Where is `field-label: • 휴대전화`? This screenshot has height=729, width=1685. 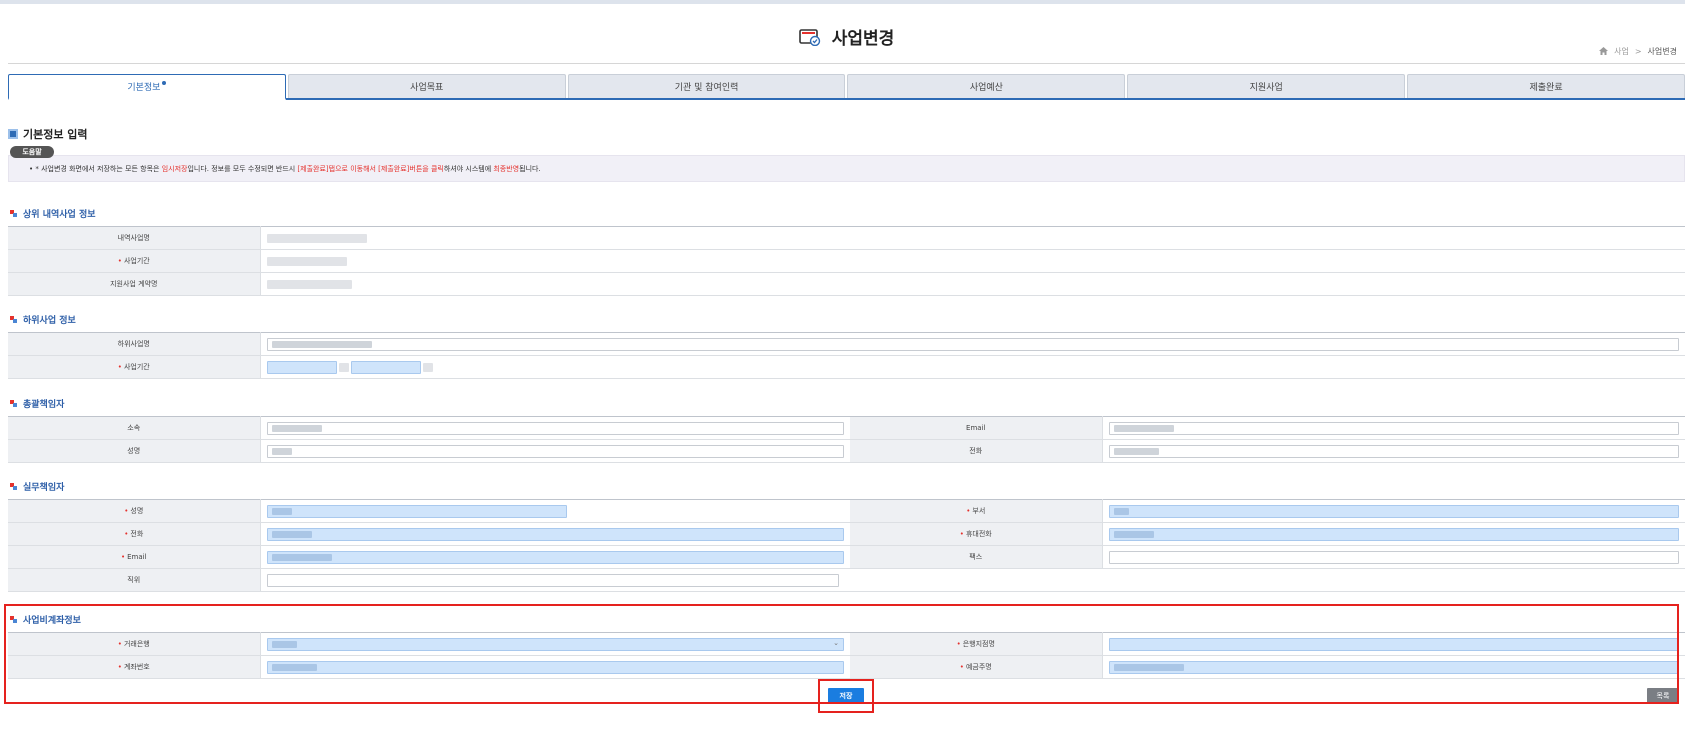
field-label: • 휴대전화 is located at coordinates (976, 534).